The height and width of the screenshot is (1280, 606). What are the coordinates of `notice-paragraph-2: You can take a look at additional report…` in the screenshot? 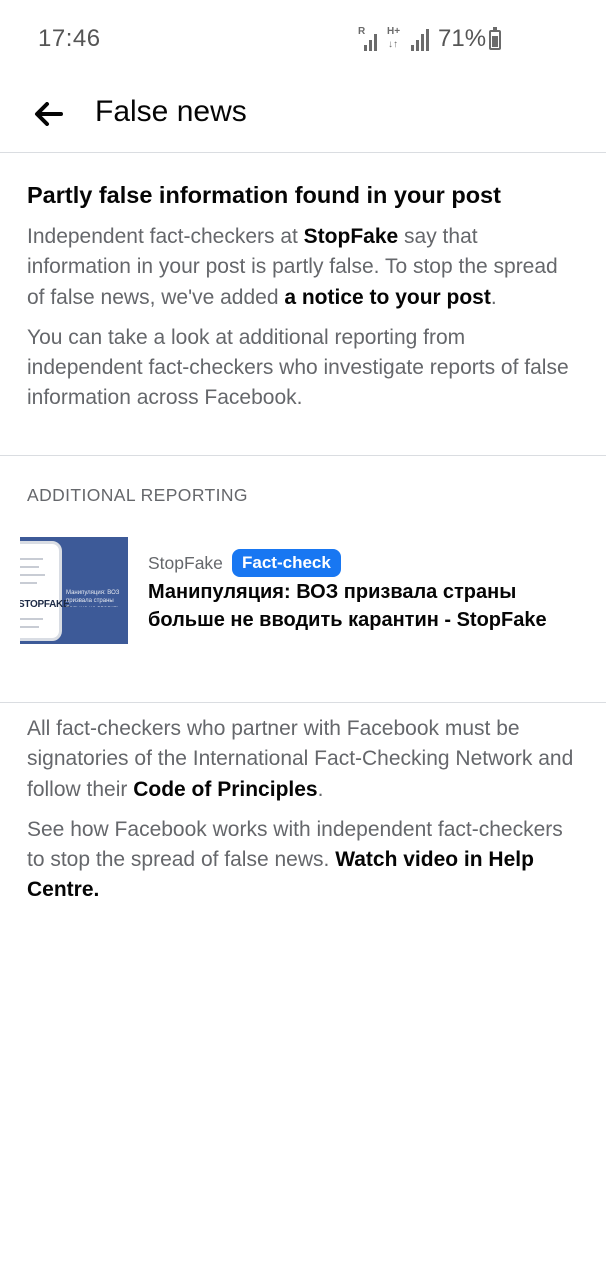 It's located at (298, 367).